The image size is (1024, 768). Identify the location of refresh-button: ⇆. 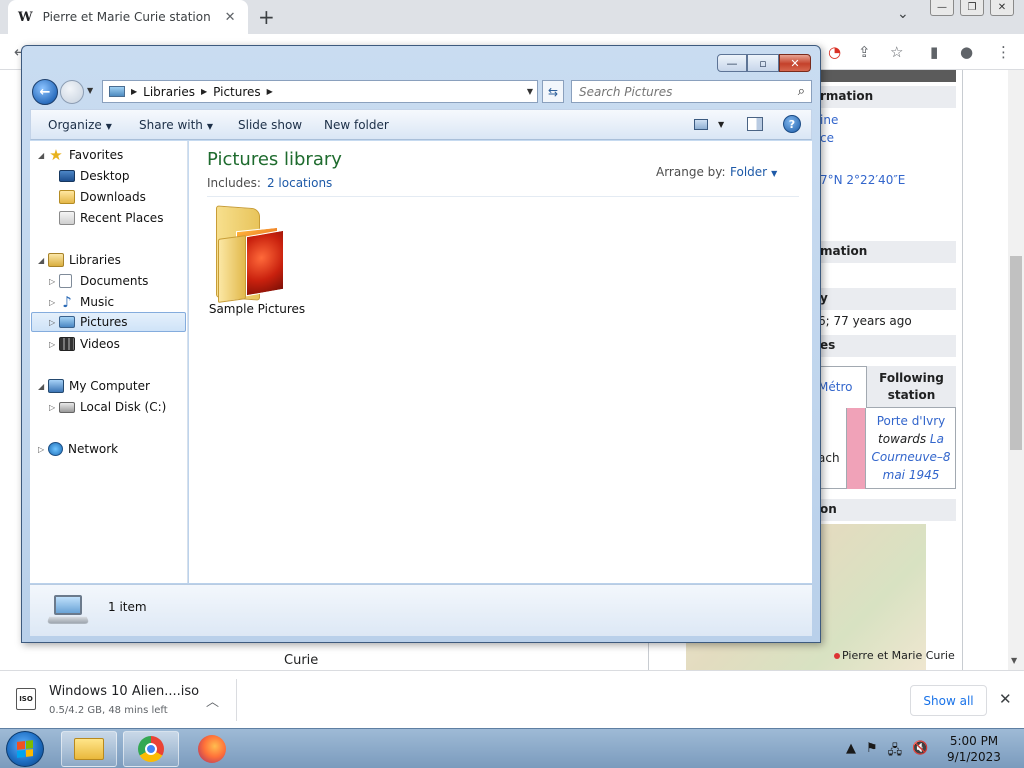
(553, 91).